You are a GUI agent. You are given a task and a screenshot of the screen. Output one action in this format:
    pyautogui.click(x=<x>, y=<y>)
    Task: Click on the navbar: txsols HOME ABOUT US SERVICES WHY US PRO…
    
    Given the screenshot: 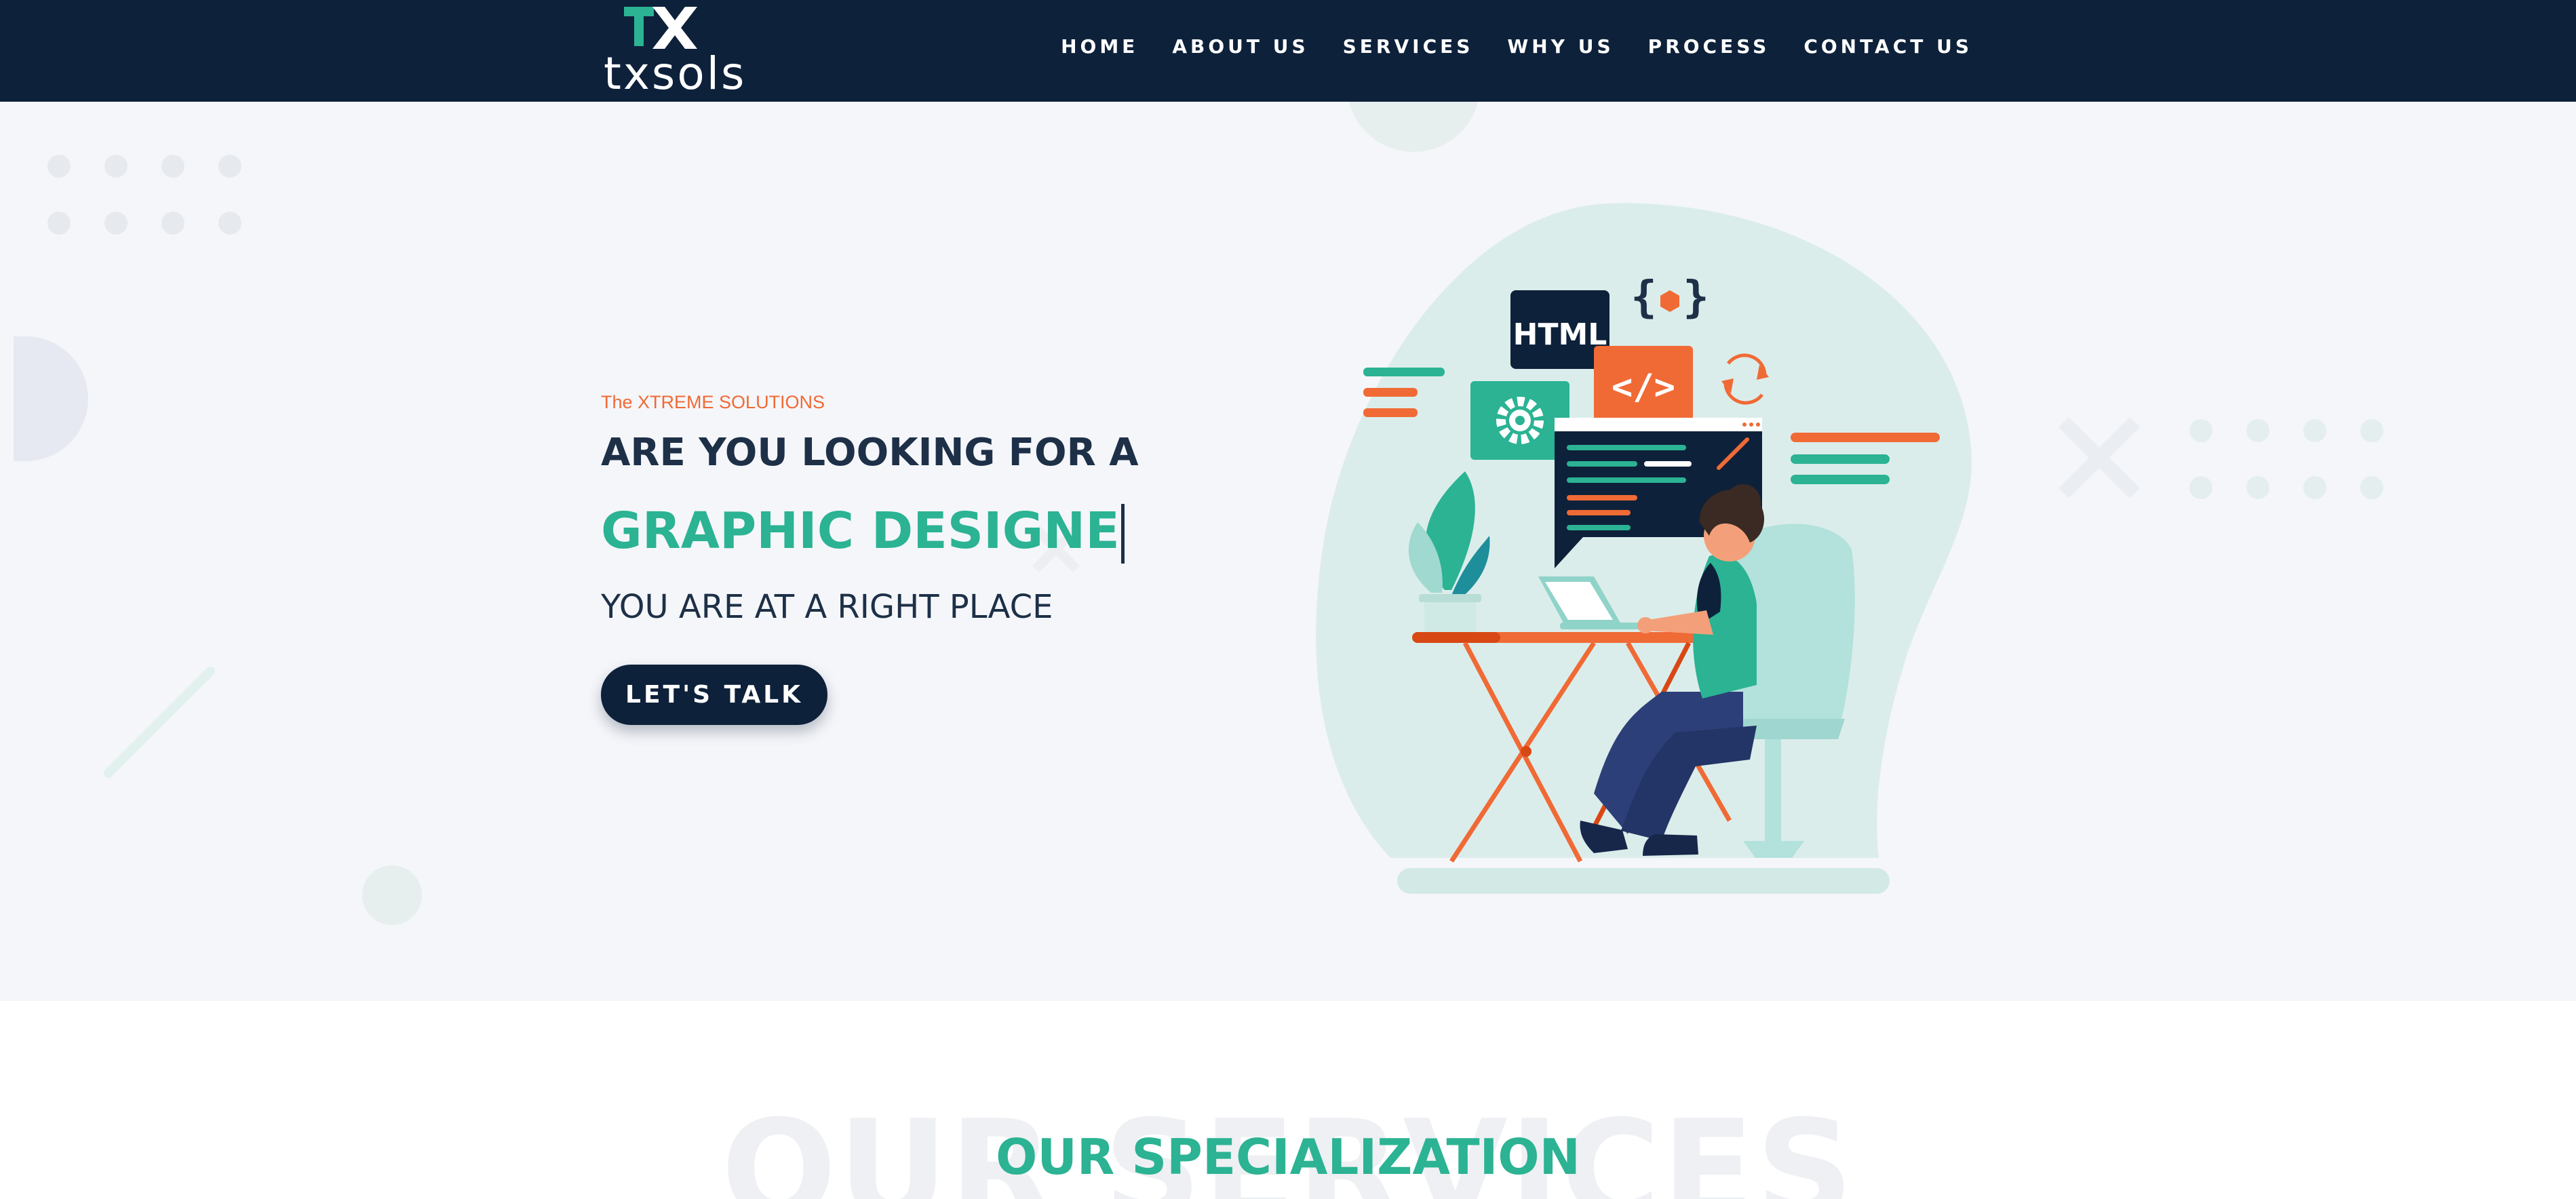 What is the action you would take?
    pyautogui.click(x=1288, y=51)
    